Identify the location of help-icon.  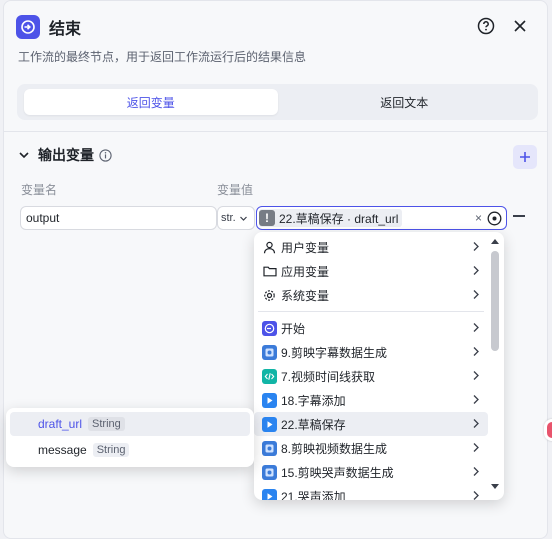
(486, 26).